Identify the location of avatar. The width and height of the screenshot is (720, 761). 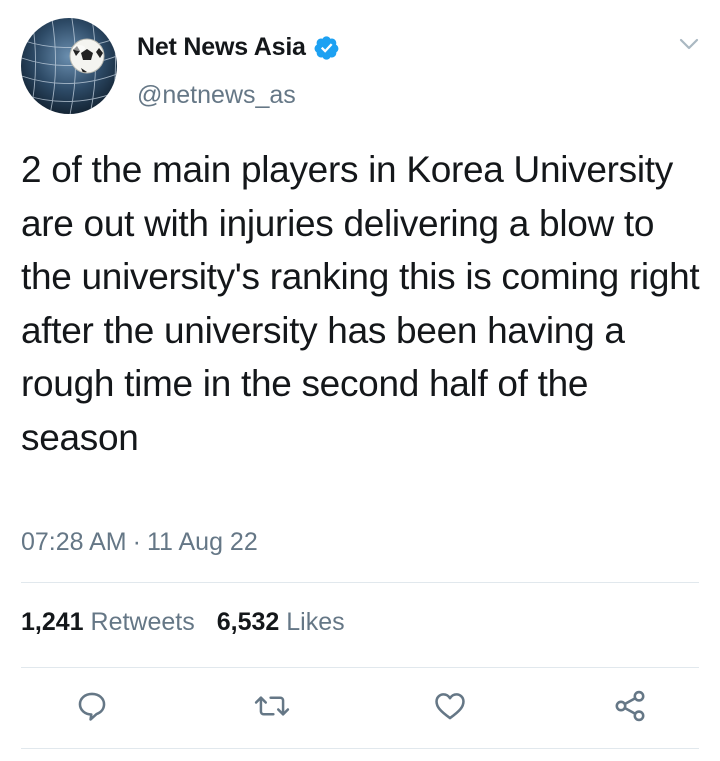
(69, 66).